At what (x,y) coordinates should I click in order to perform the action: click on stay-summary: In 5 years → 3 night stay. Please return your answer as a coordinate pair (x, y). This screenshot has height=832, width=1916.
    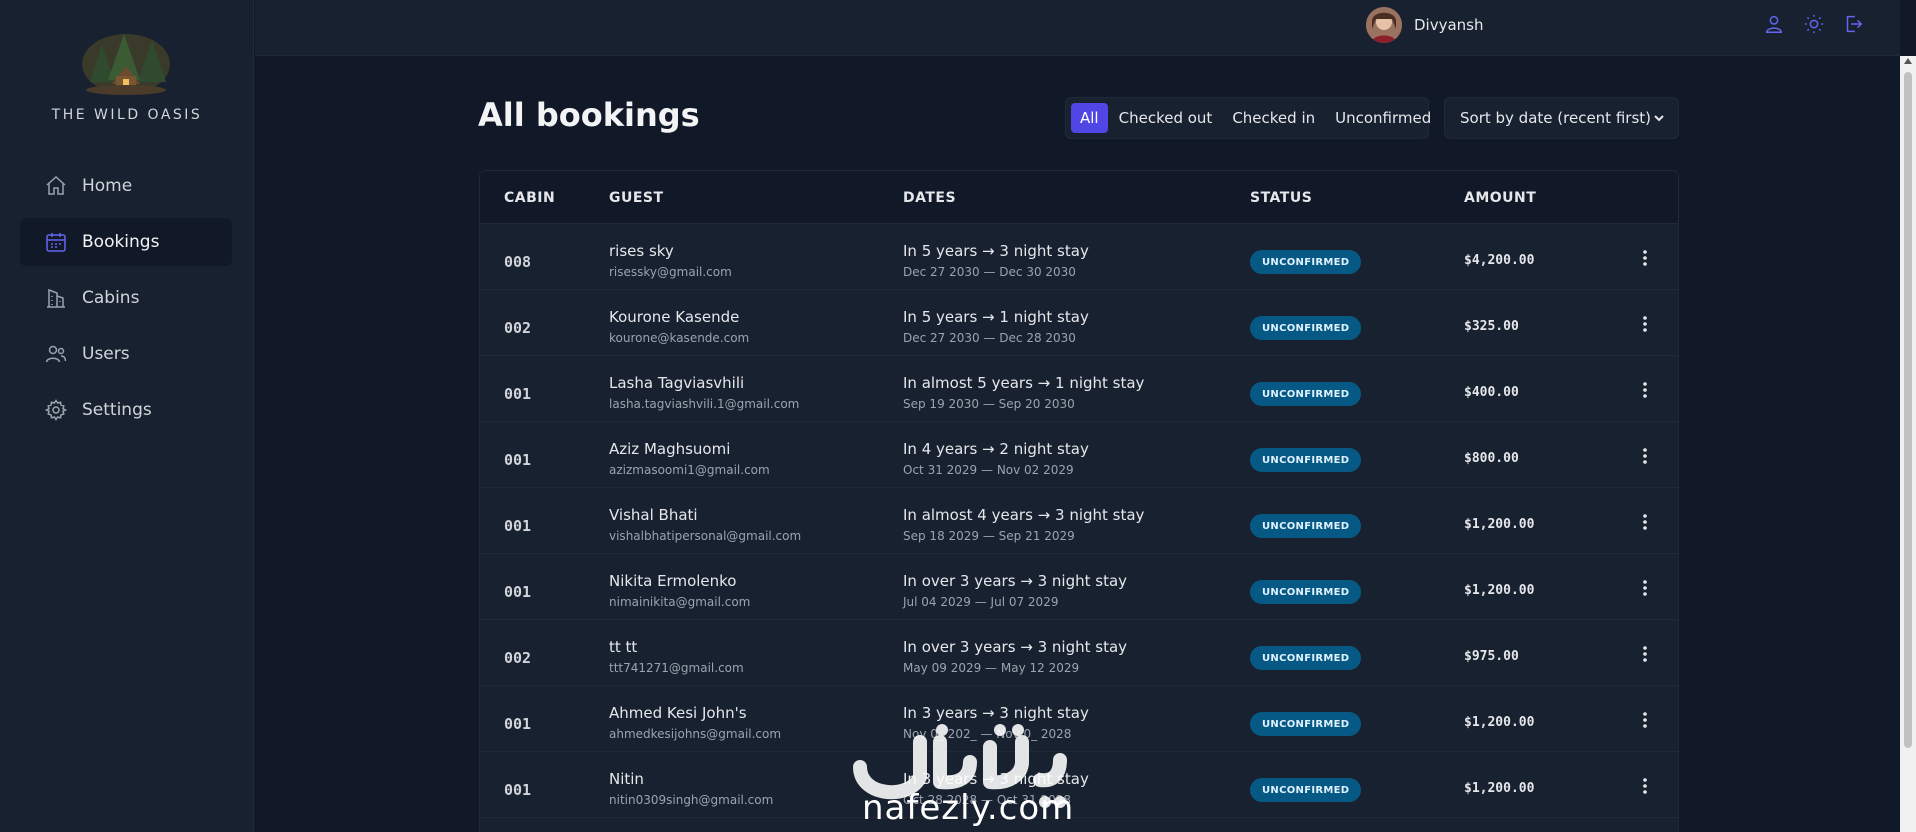
    Looking at the image, I should click on (996, 251).